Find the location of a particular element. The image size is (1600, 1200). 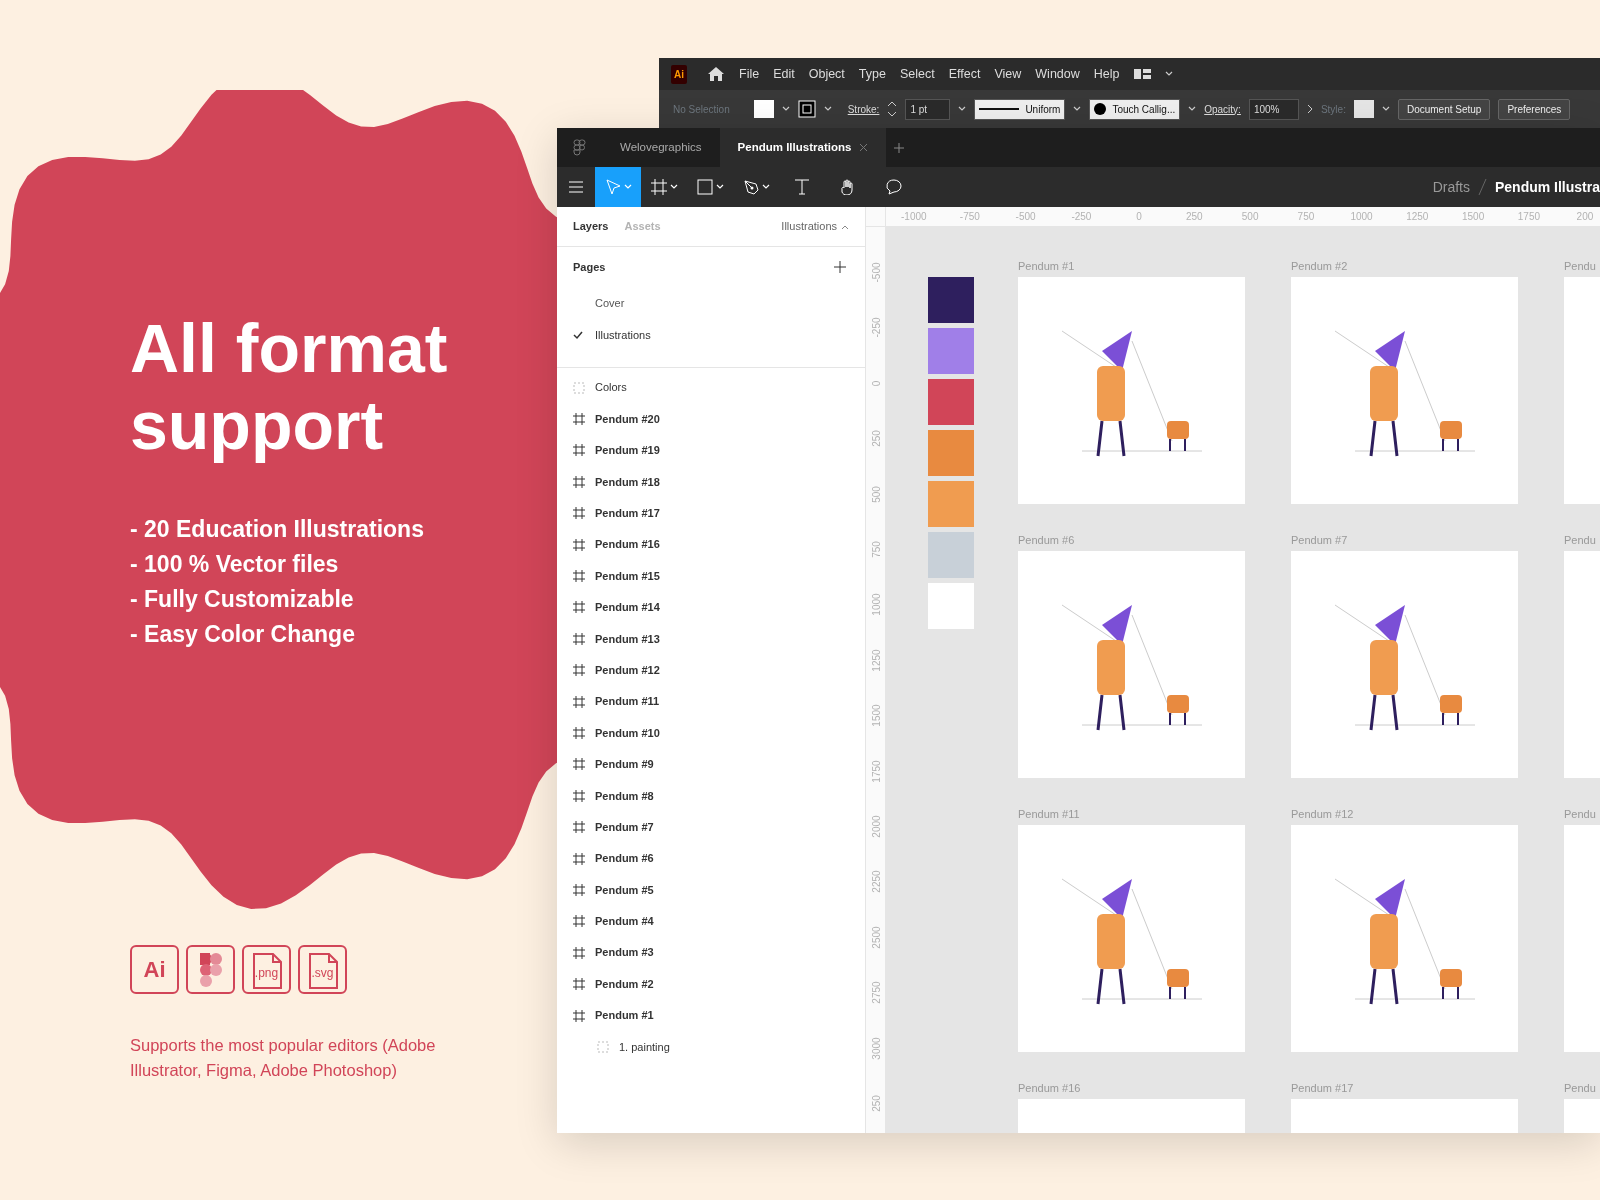

menu-item: Edit is located at coordinates (784, 74).